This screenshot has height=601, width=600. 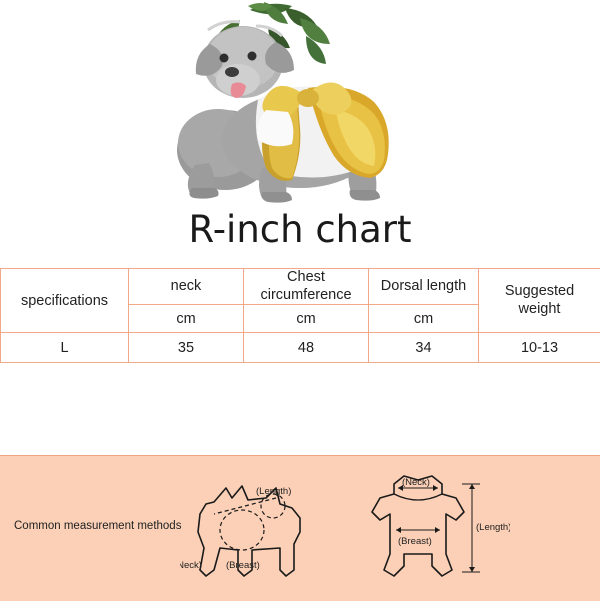 I want to click on header-specifications: specifications, so click(x=65, y=301).